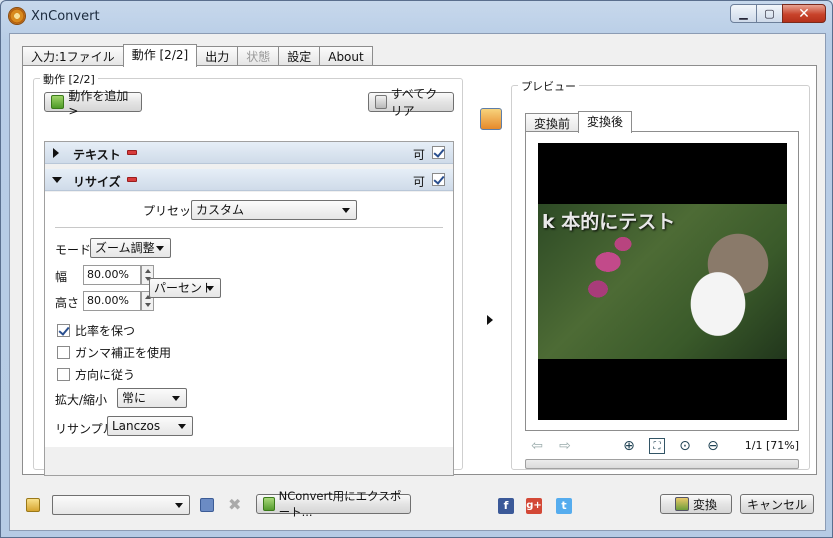  I want to click on keep-ratio-label: 比率を保つ, so click(105, 331).